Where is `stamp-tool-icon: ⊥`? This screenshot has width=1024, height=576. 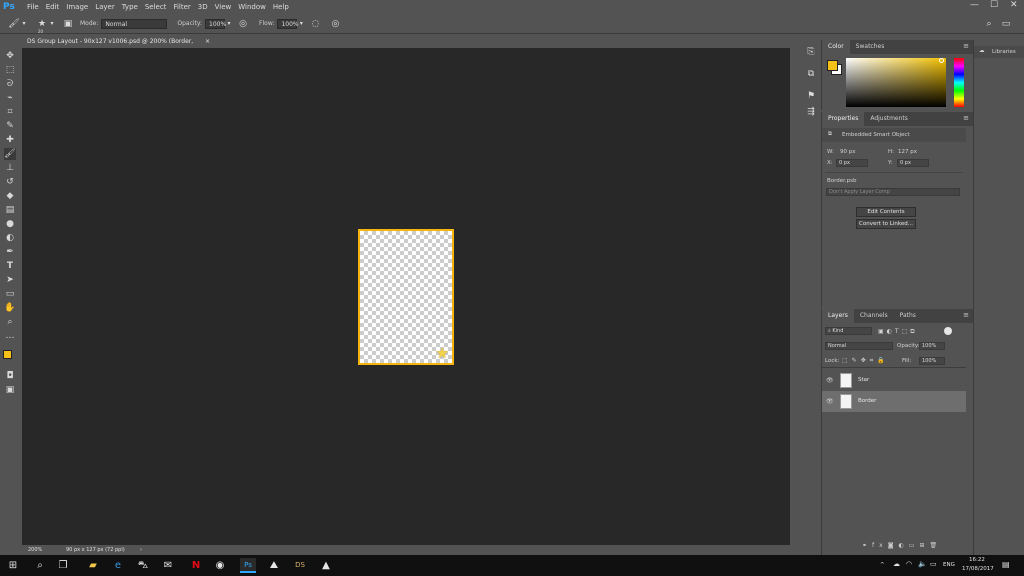 stamp-tool-icon: ⊥ is located at coordinates (10, 168).